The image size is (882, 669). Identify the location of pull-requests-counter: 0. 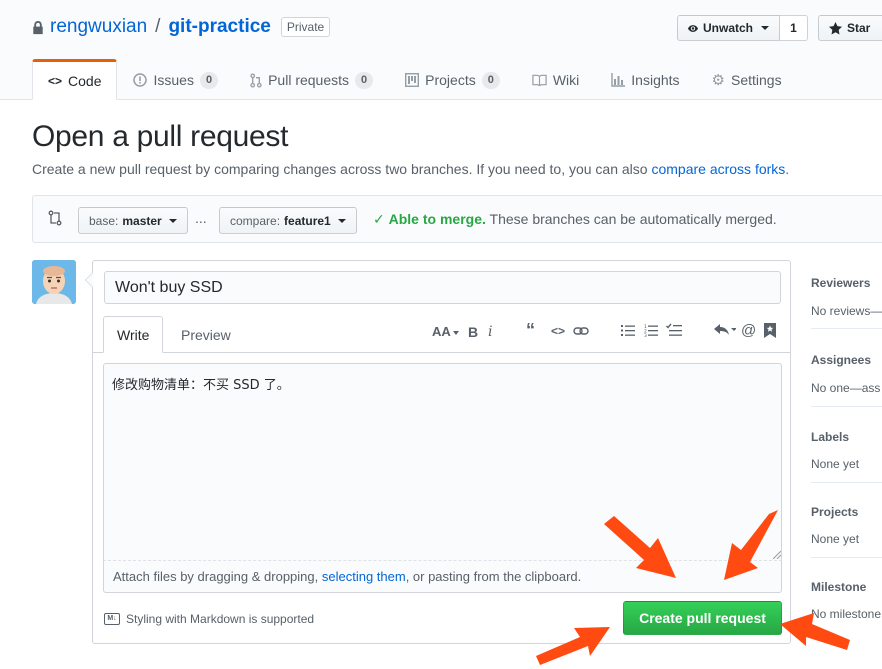
(364, 80).